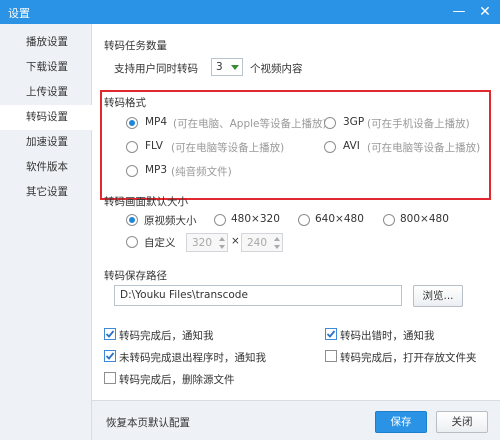 The height and width of the screenshot is (440, 500). I want to click on size-heading: 转码画面默认大小, so click(146, 202).